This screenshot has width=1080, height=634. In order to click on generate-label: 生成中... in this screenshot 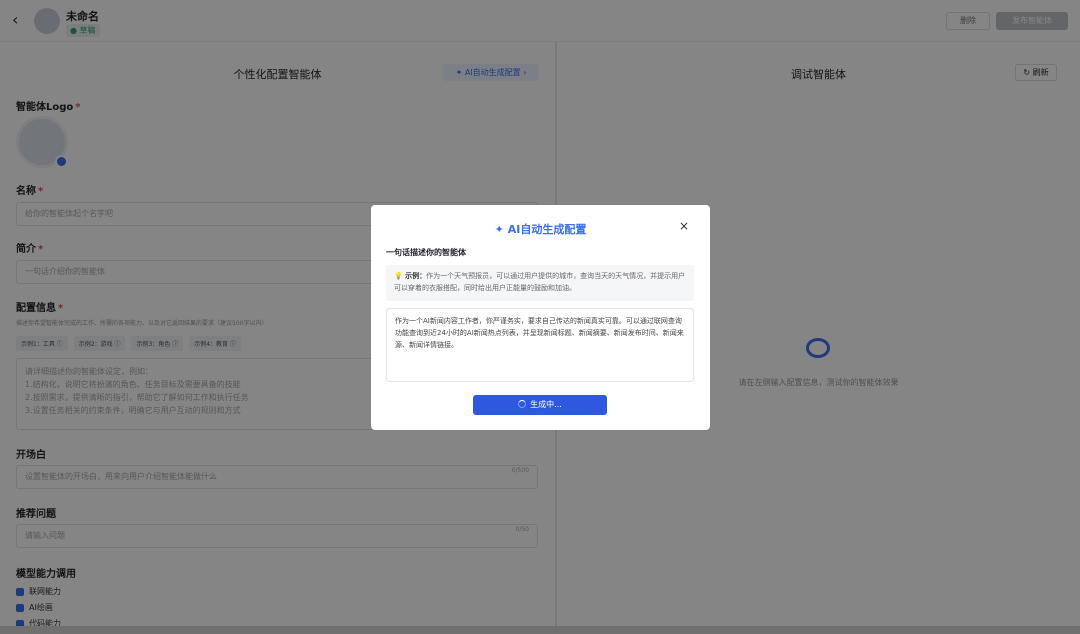, I will do `click(546, 404)`.